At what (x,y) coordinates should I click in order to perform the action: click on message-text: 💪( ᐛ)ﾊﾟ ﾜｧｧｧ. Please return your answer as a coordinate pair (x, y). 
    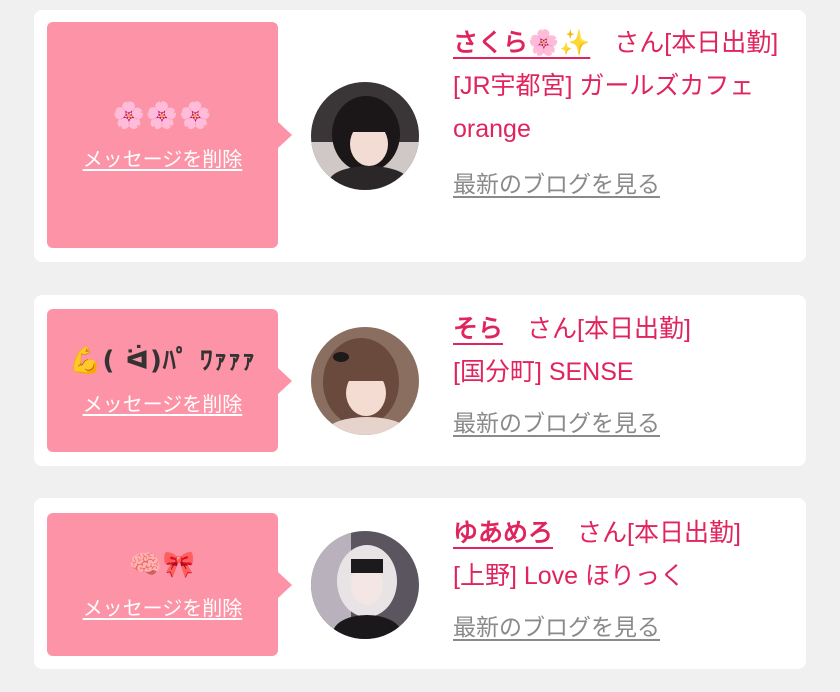
    Looking at the image, I should click on (162, 361).